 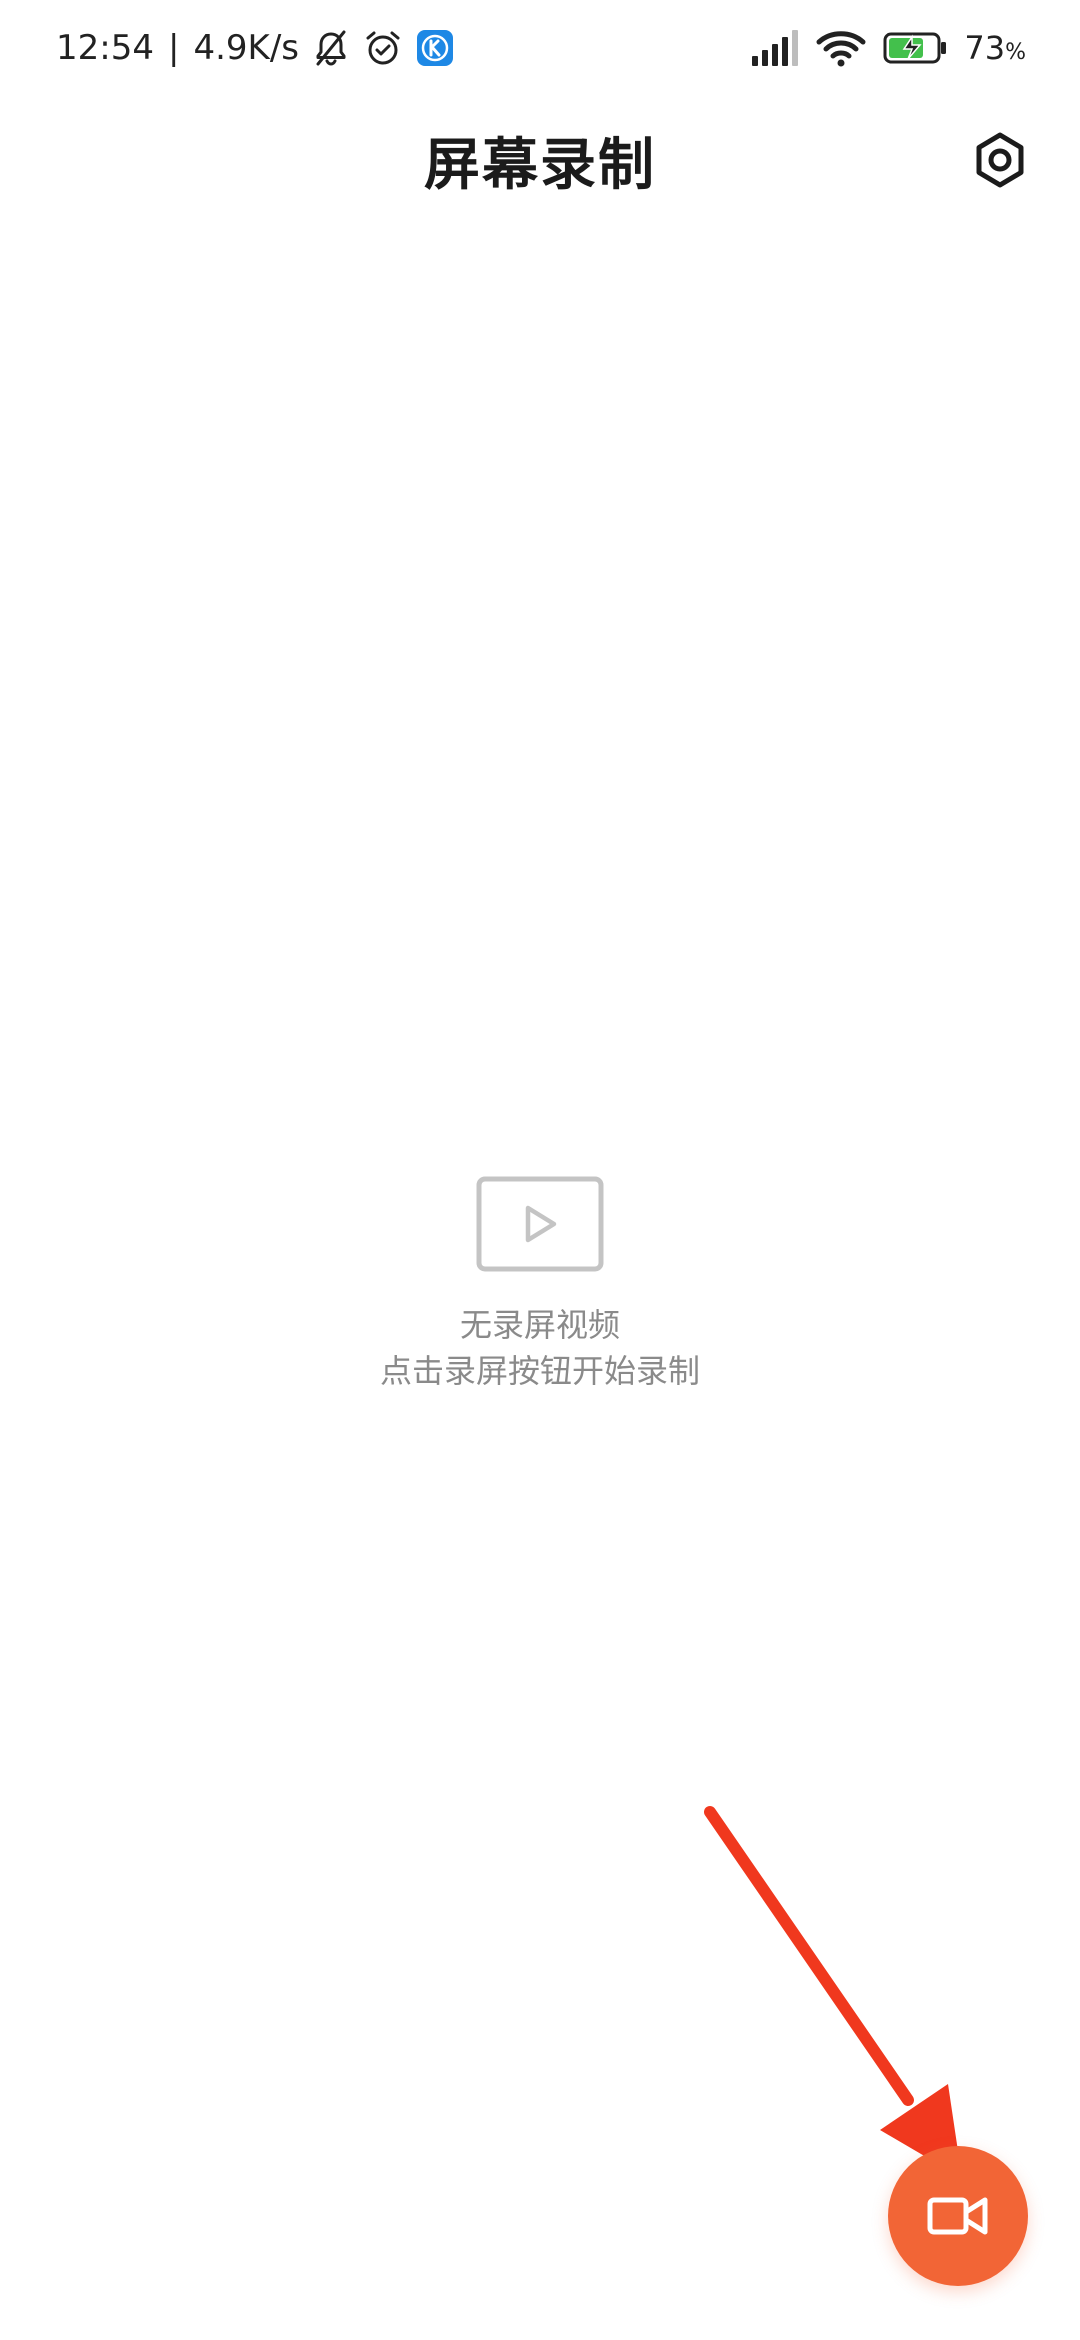 I want to click on status-right: 73%, so click(x=888, y=48).